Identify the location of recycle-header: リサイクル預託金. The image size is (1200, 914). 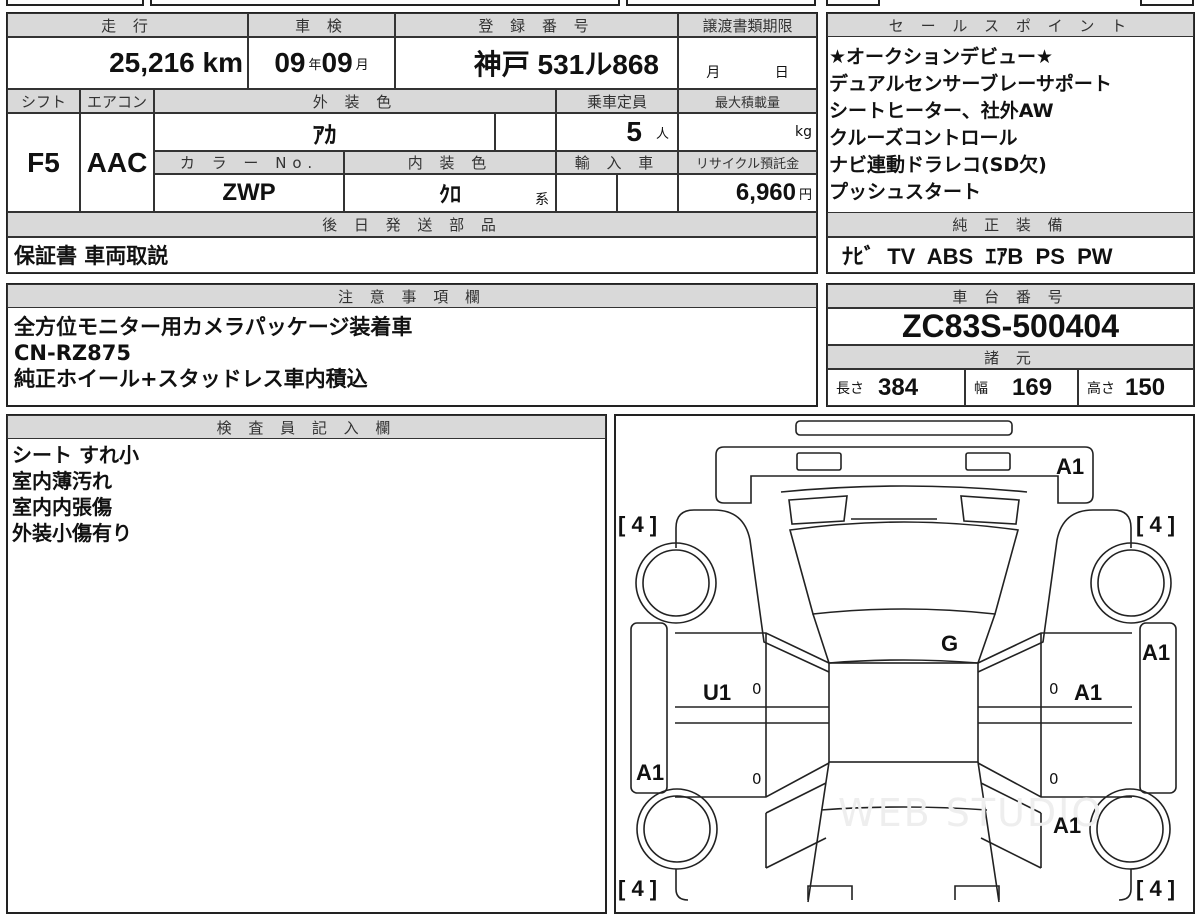
(747, 162).